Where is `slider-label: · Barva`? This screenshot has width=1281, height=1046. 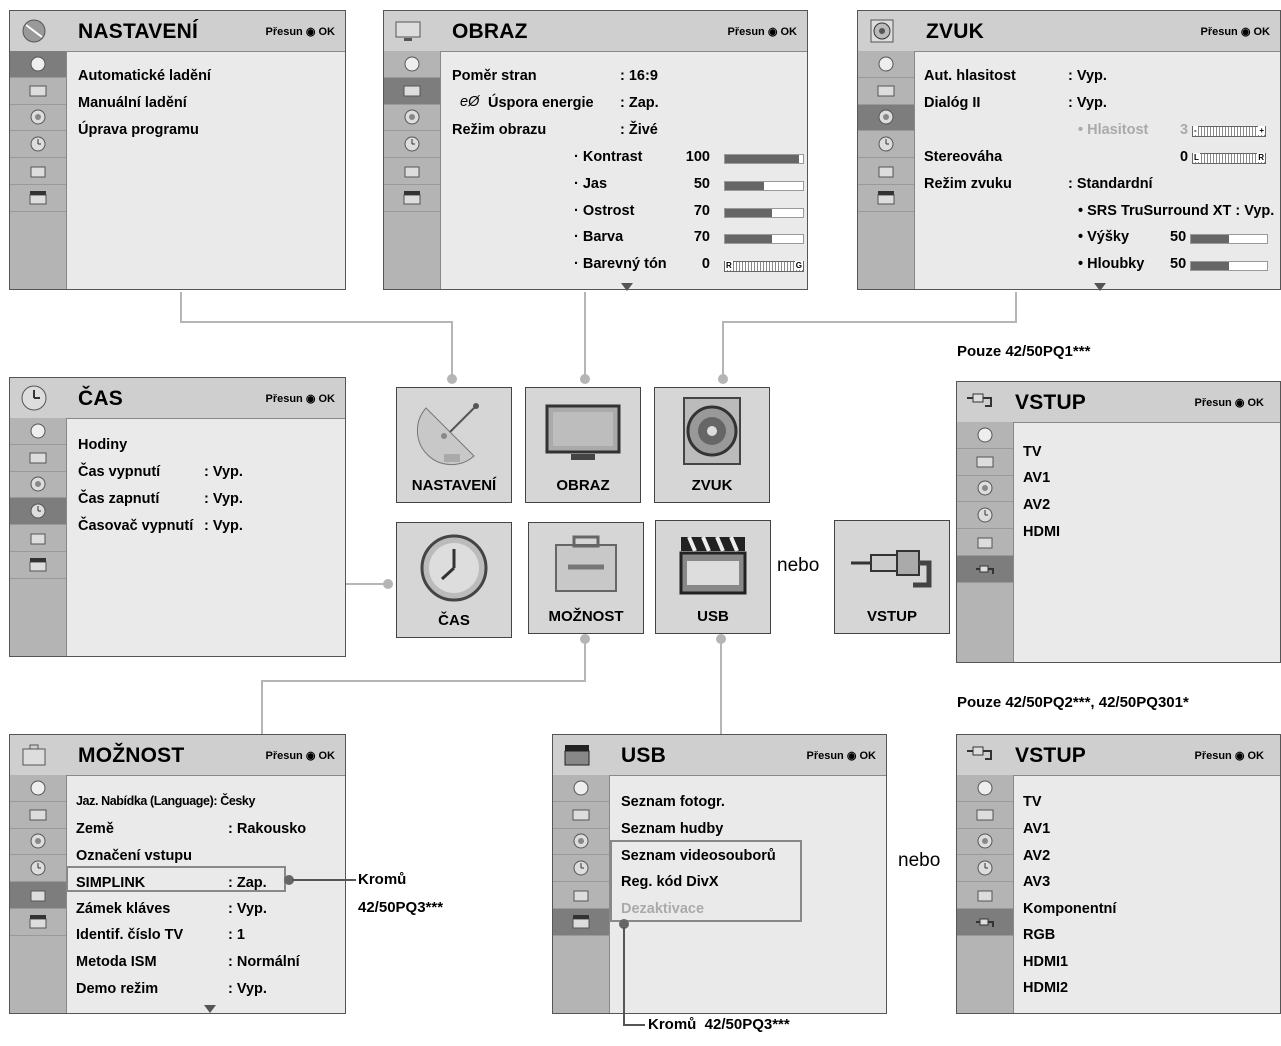
slider-label: · Barva is located at coordinates (598, 237).